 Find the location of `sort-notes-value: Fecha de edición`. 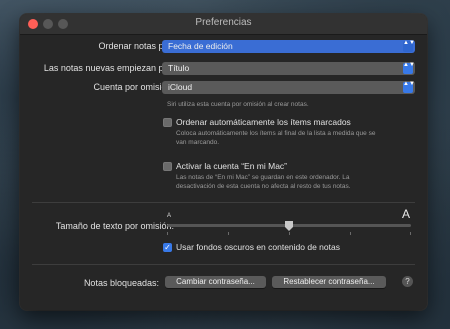

sort-notes-value: Fecha de edición is located at coordinates (200, 46).